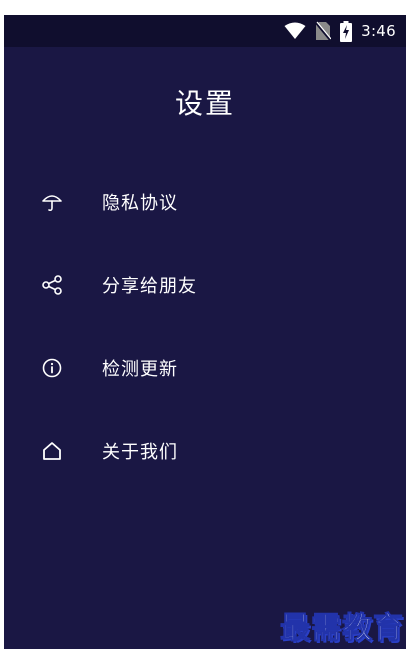  I want to click on menu-item-check-update: 检测更新, so click(205, 367).